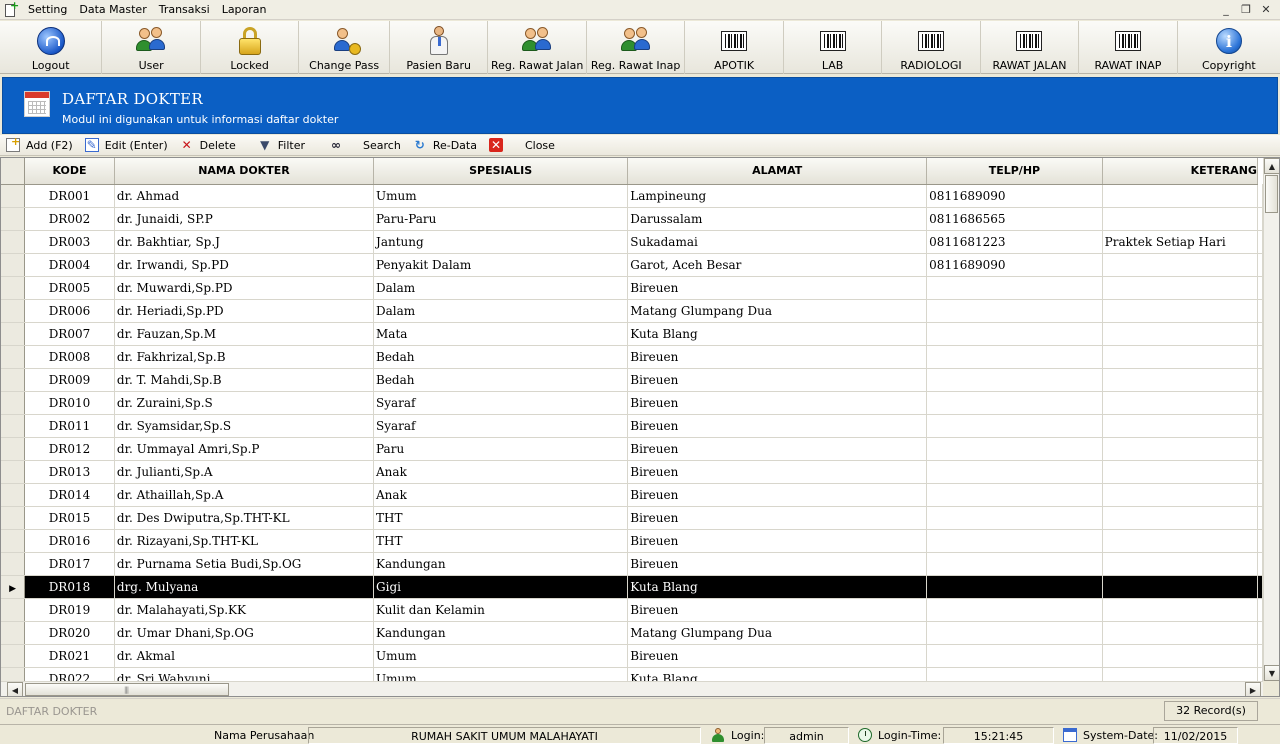  I want to click on cell-telp: 0811689090, so click(1014, 265).